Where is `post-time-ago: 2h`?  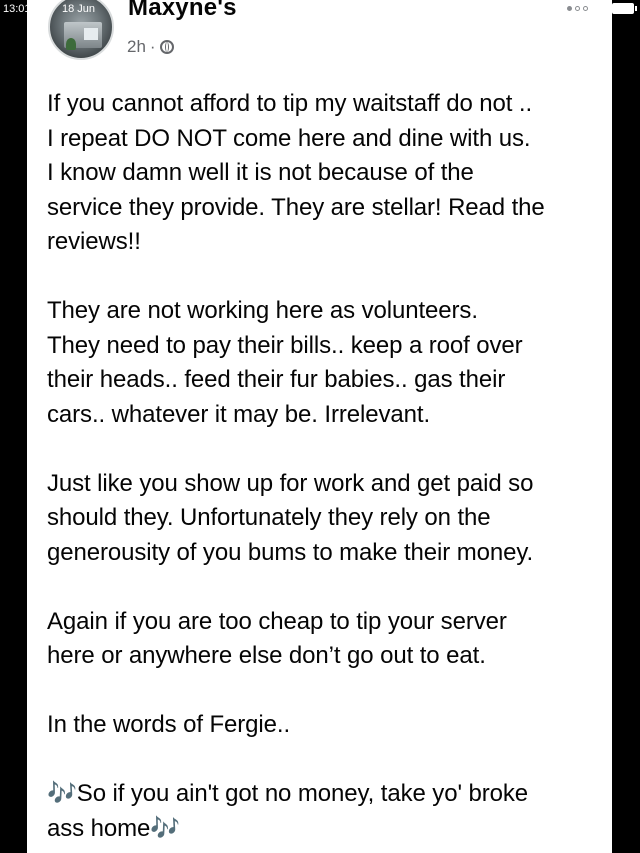
post-time-ago: 2h is located at coordinates (136, 47).